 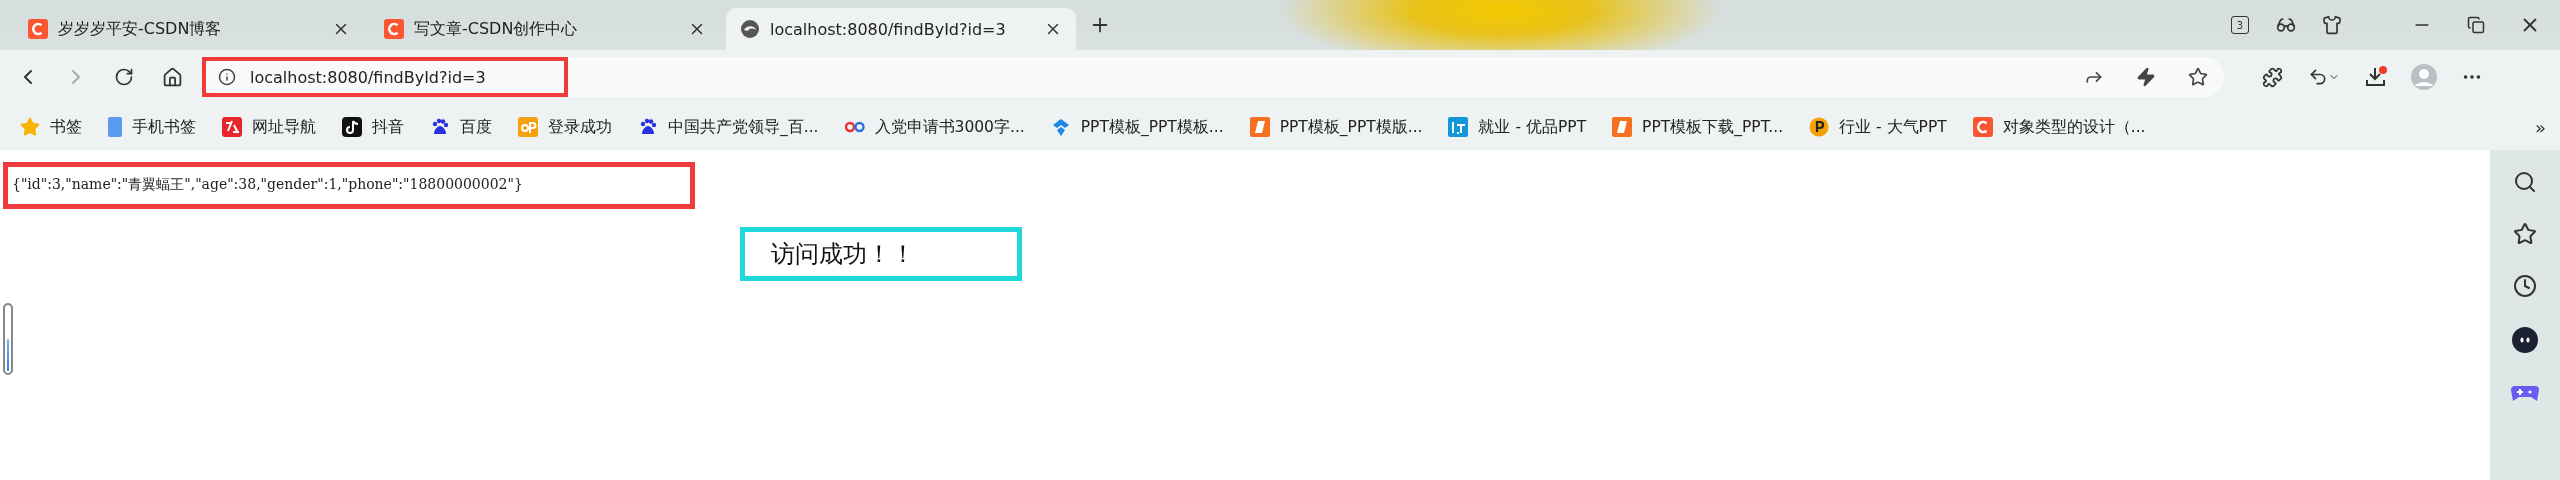 What do you see at coordinates (1819, 127) in the screenshot?
I see `coin-icon` at bounding box center [1819, 127].